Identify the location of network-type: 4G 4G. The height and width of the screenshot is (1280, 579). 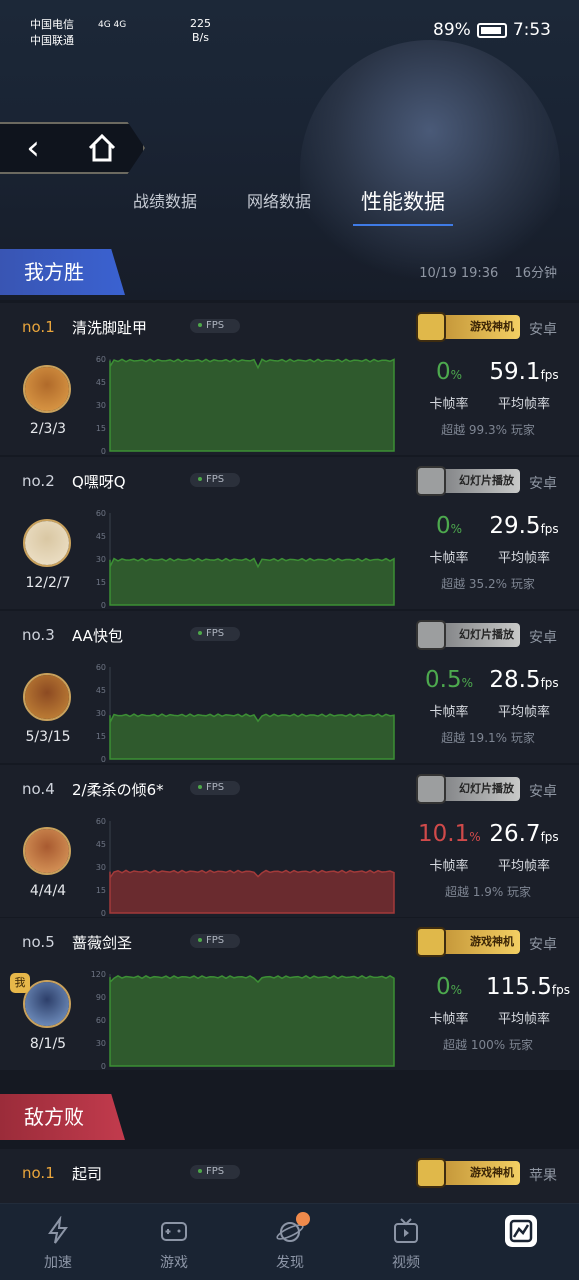
(112, 25).